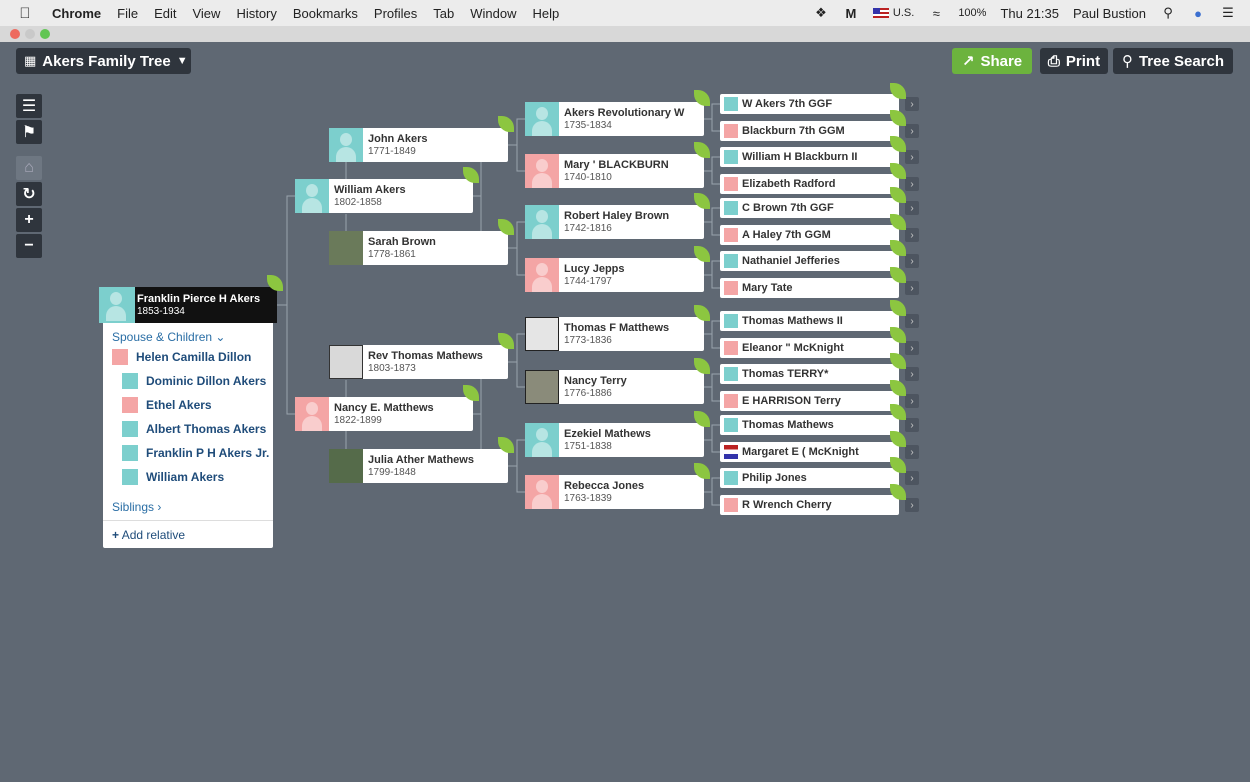  Describe the element at coordinates (346, 248) in the screenshot. I see `person-photo` at that location.